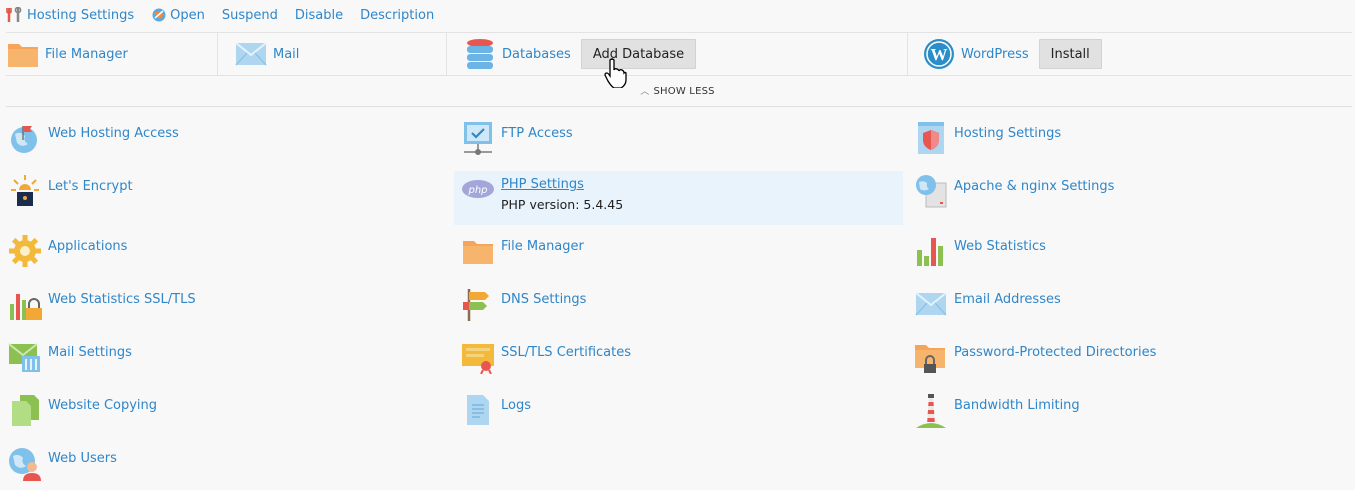  Describe the element at coordinates (25, 251) in the screenshot. I see `gear-icon` at that location.